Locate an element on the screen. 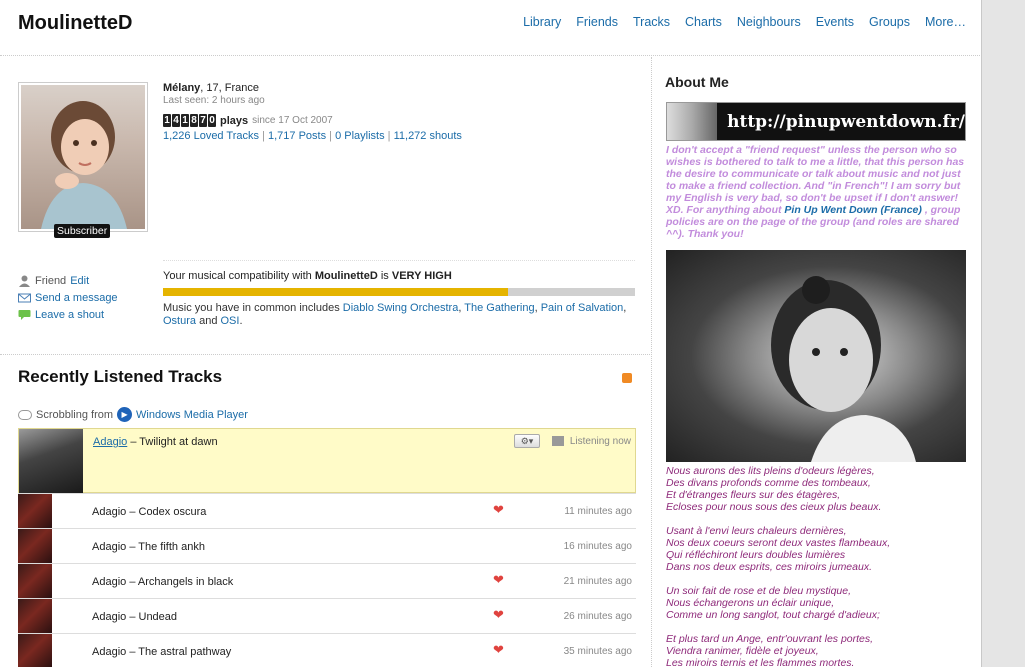  about-photo is located at coordinates (816, 356).